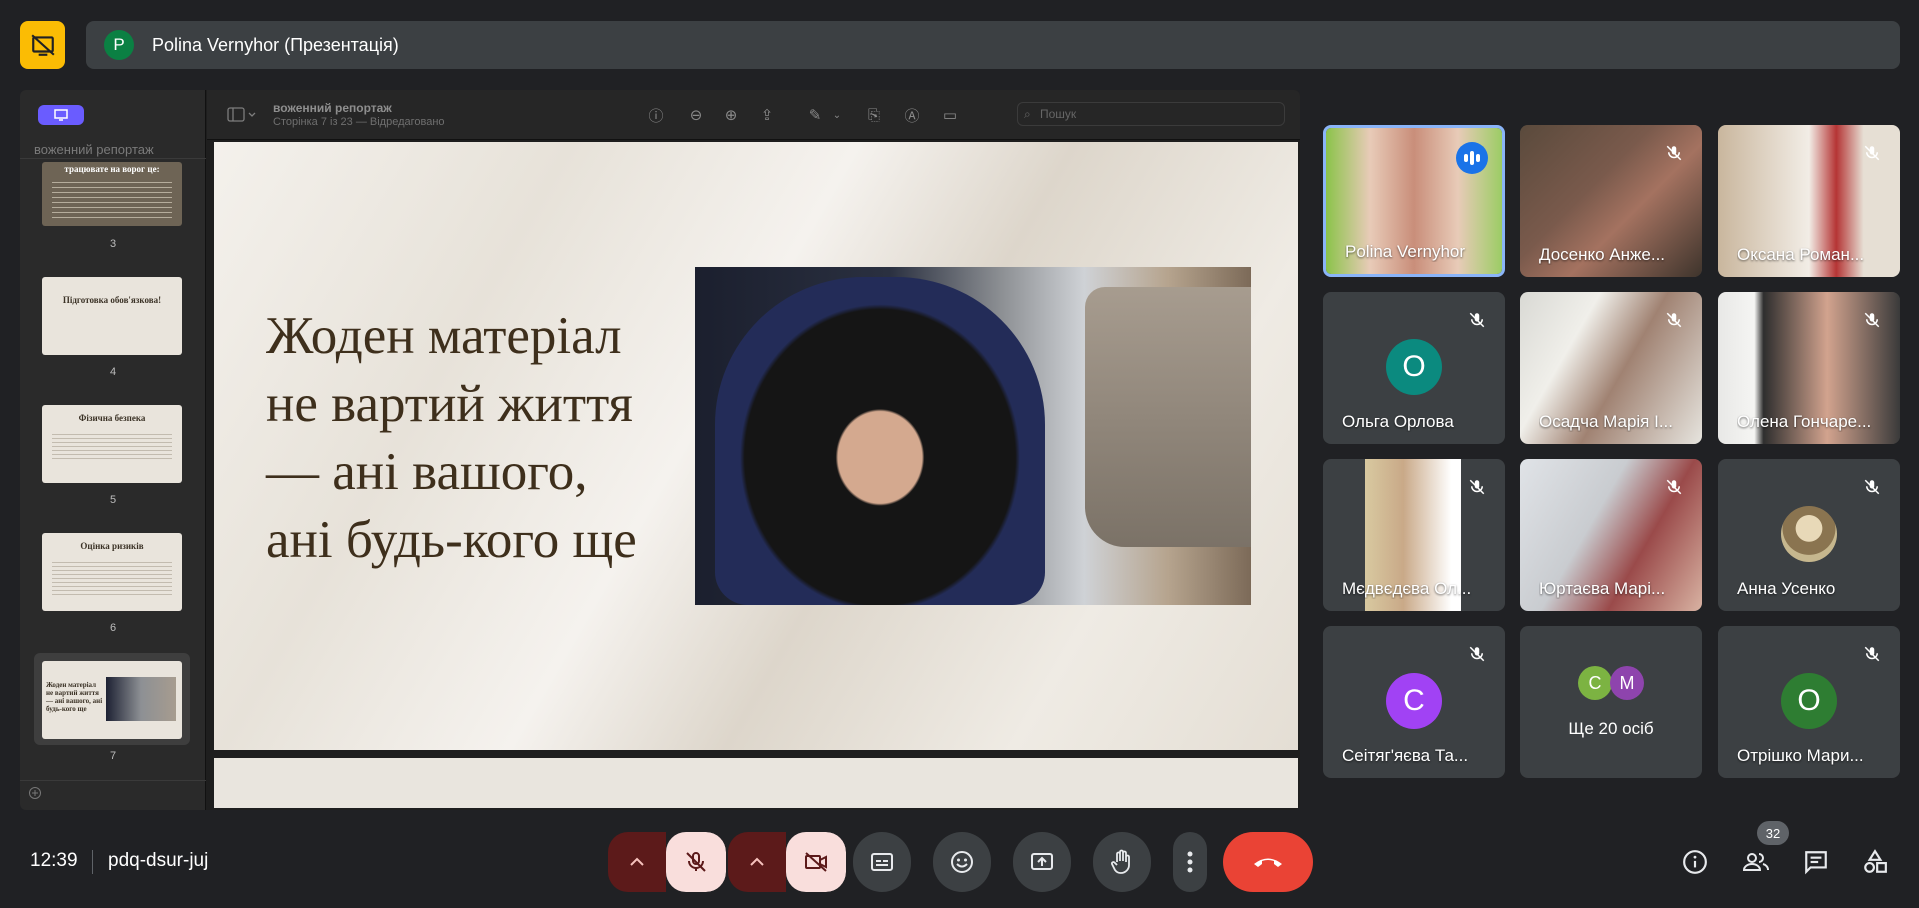 The image size is (1919, 908). What do you see at coordinates (427, 472) in the screenshot?
I see `slide-line: — ані вашого,` at bounding box center [427, 472].